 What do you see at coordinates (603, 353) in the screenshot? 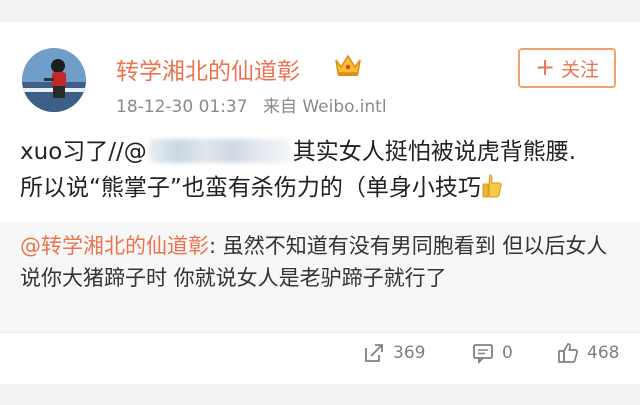
I see `like-count: 468` at bounding box center [603, 353].